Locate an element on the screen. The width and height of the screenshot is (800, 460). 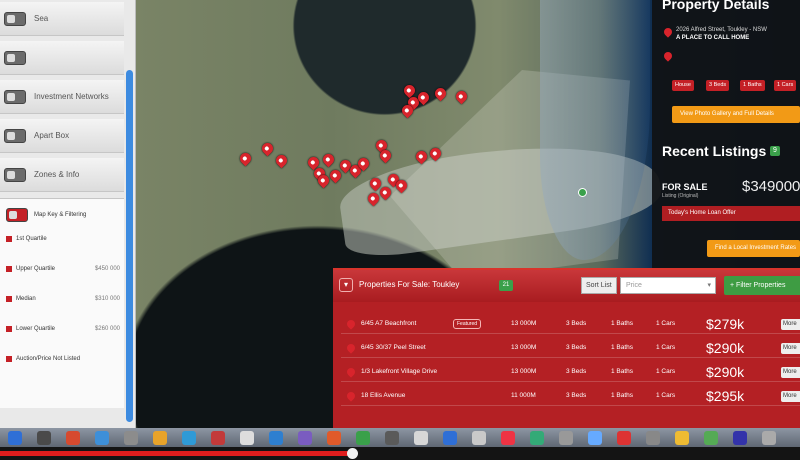
sidebar-scrollbar is located at coordinates (129, 246).